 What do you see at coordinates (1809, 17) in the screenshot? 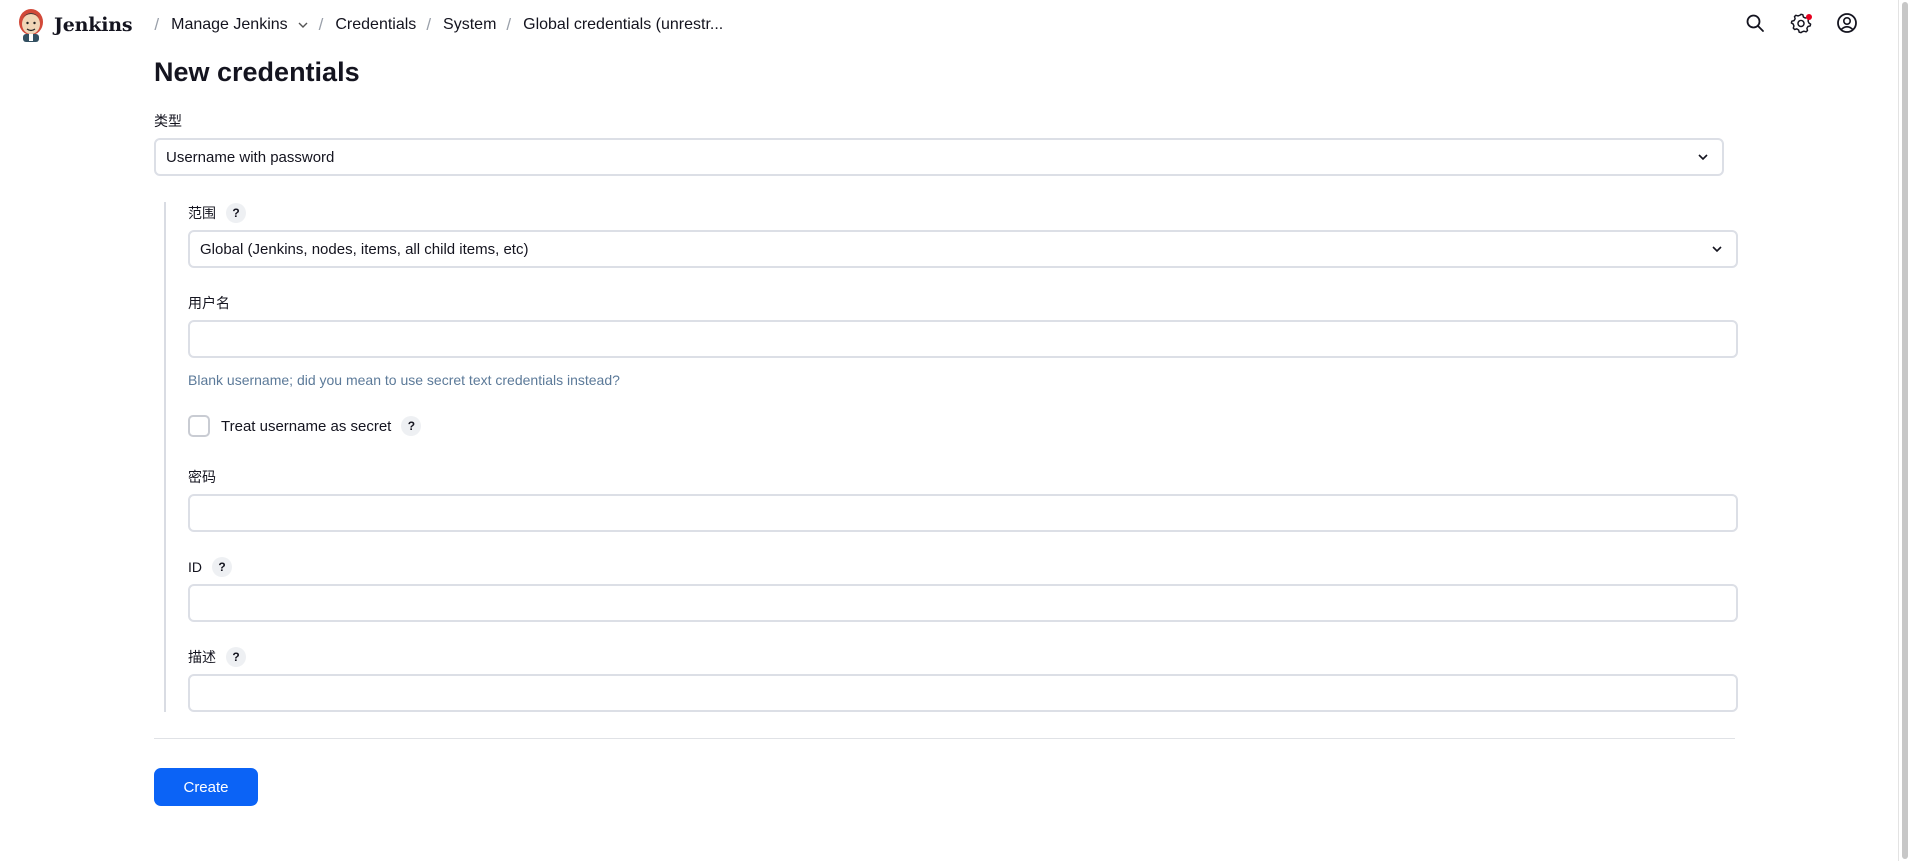
I see `notification-dot` at bounding box center [1809, 17].